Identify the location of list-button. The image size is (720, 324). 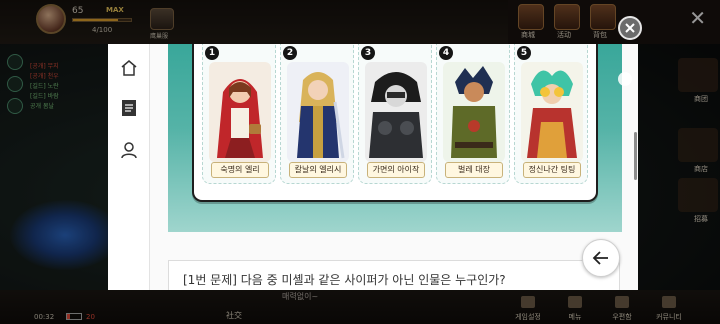
(129, 108).